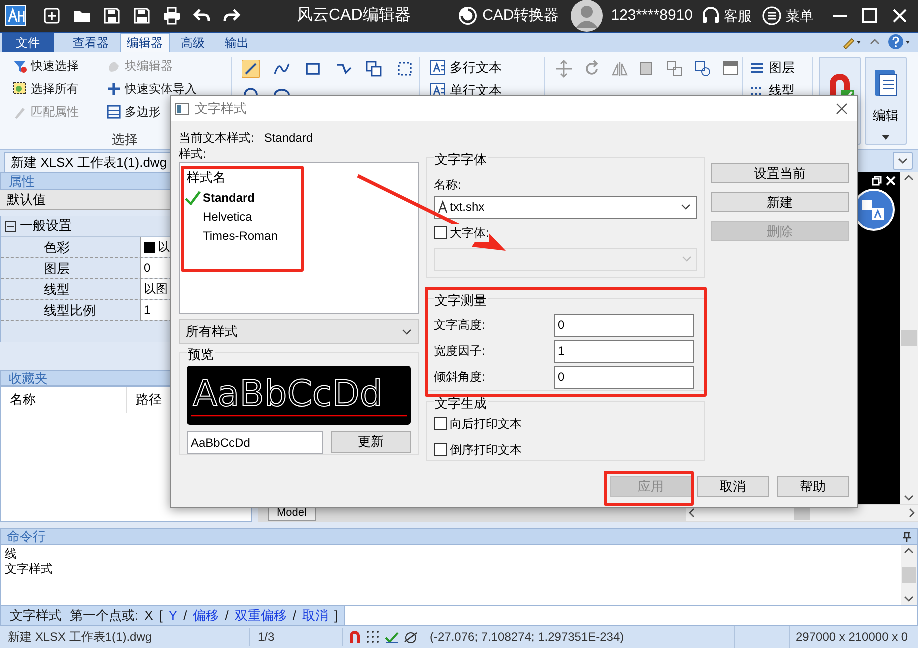  What do you see at coordinates (448, 185) in the screenshot?
I see `field-label: 名称:` at bounding box center [448, 185].